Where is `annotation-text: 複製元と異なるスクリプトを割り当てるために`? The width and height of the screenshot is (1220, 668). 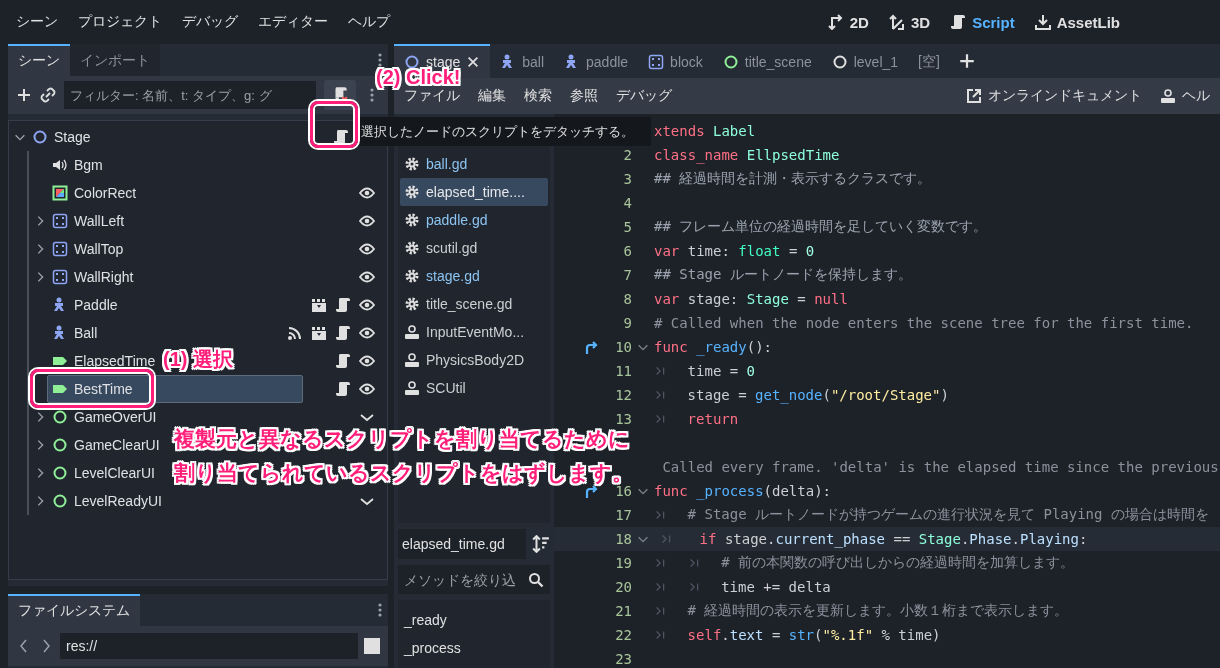 annotation-text: 複製元と異なるスクリプトを割り当てるために is located at coordinates (402, 439).